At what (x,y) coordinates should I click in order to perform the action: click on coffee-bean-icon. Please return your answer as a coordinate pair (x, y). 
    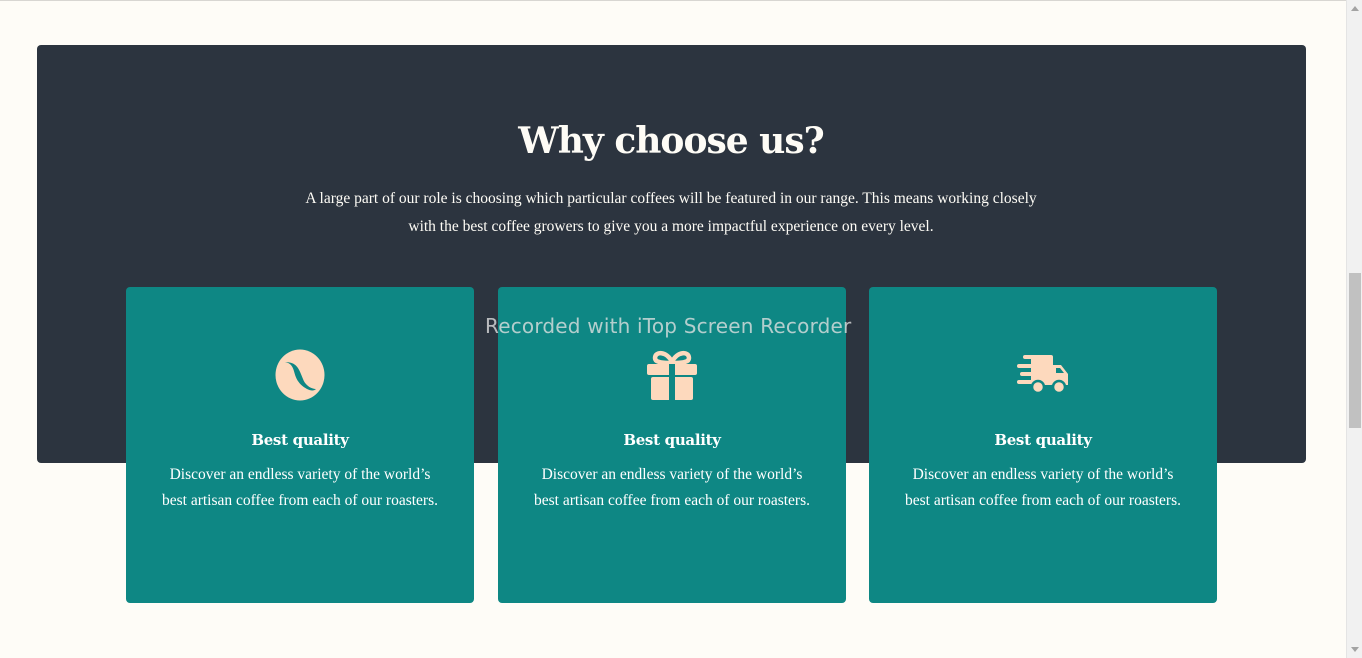
    Looking at the image, I should click on (300, 375).